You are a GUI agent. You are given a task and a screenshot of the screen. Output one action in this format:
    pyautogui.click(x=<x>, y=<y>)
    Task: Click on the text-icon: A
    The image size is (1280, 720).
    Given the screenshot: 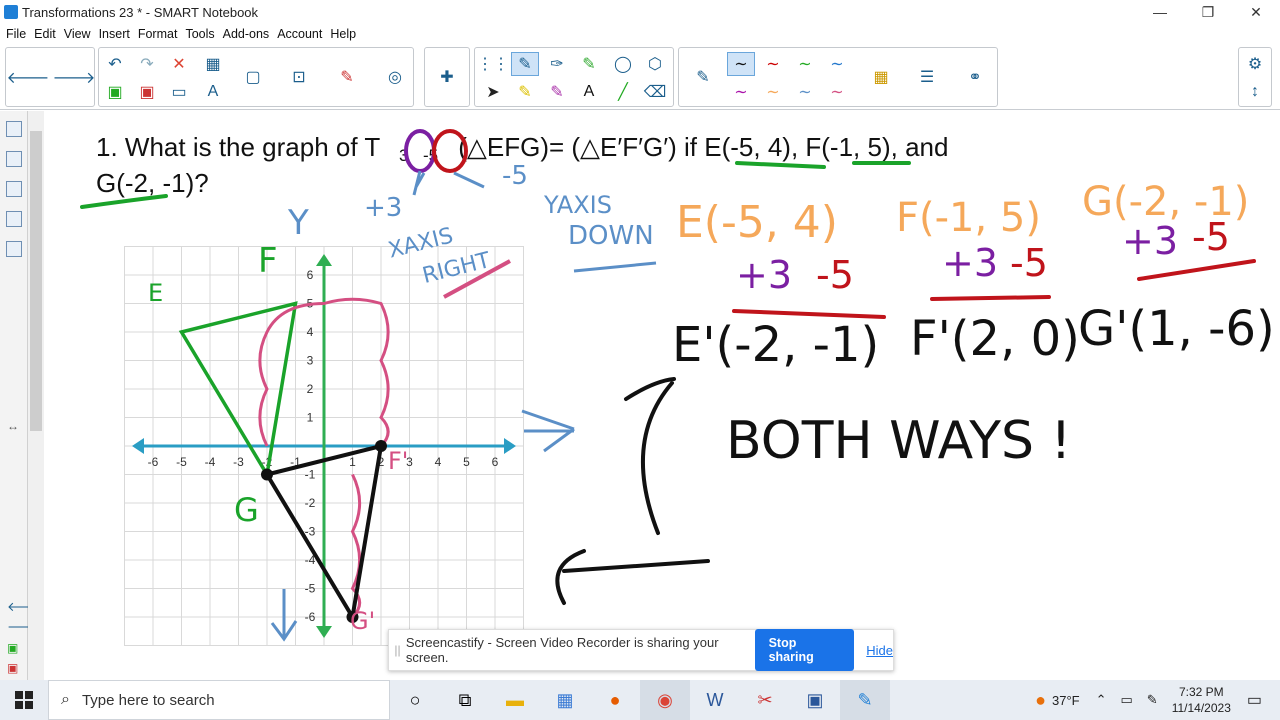 What is the action you would take?
    pyautogui.click(x=589, y=92)
    